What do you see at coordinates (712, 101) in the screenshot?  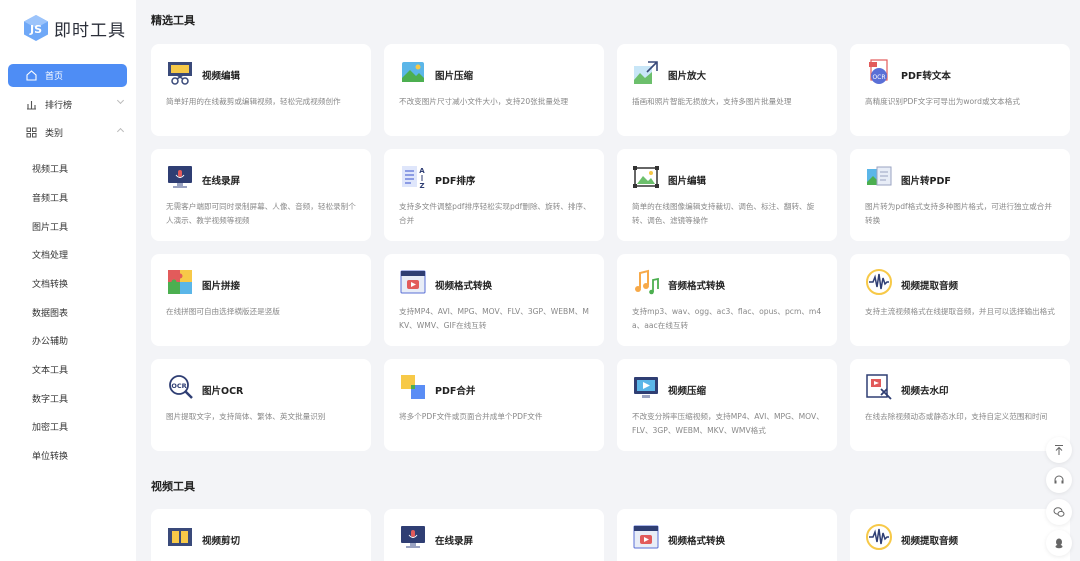 I see `card-desc: 插画和照片智能无损放大，支持多图片批量处理` at bounding box center [712, 101].